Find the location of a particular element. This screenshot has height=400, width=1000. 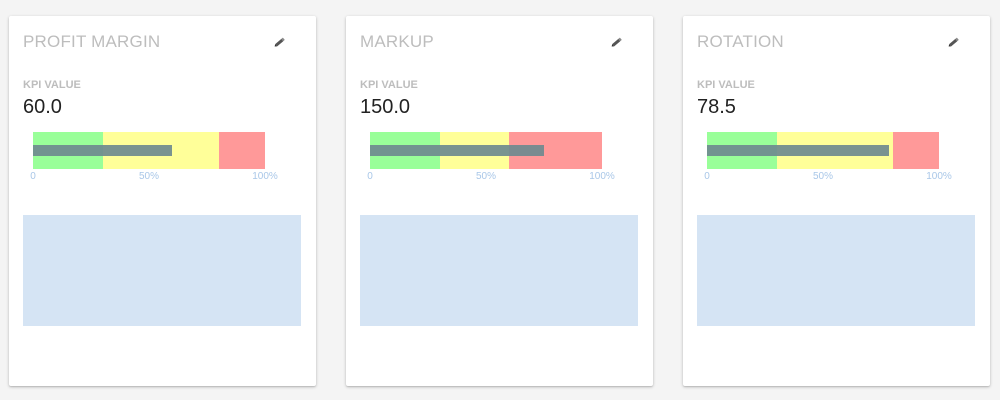

kpi-value: 60.0 is located at coordinates (42, 107).